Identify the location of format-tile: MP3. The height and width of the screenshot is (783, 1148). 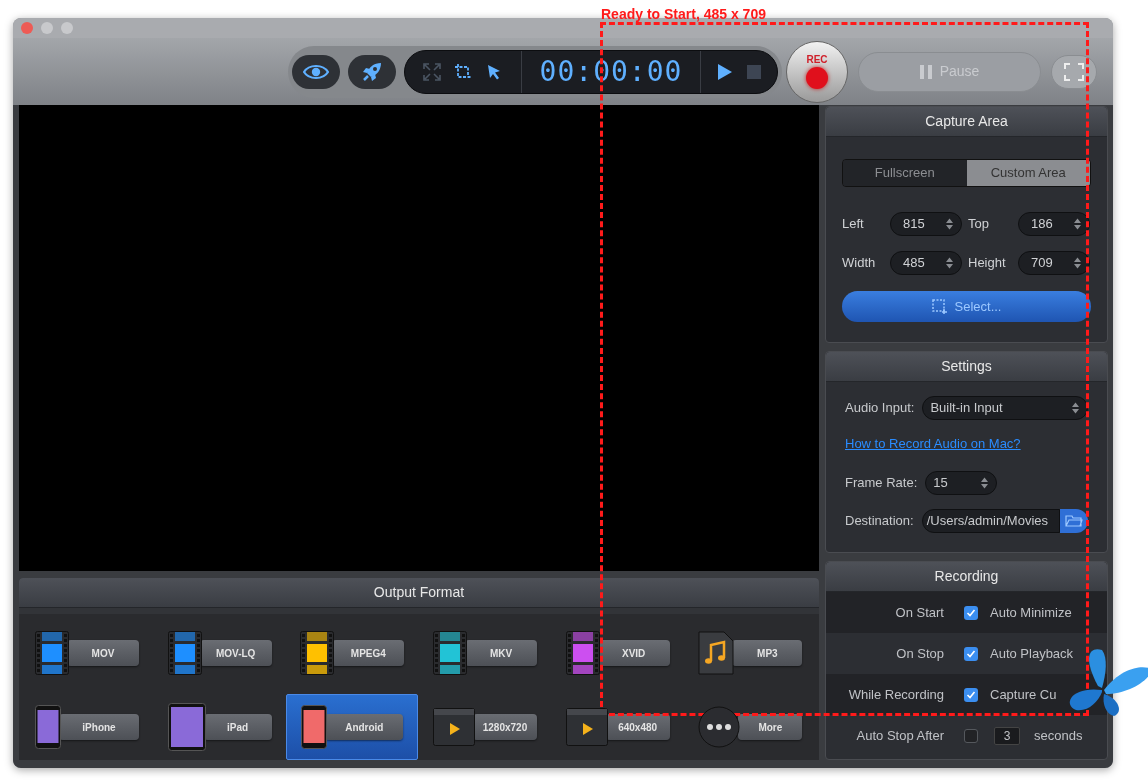
(750, 653).